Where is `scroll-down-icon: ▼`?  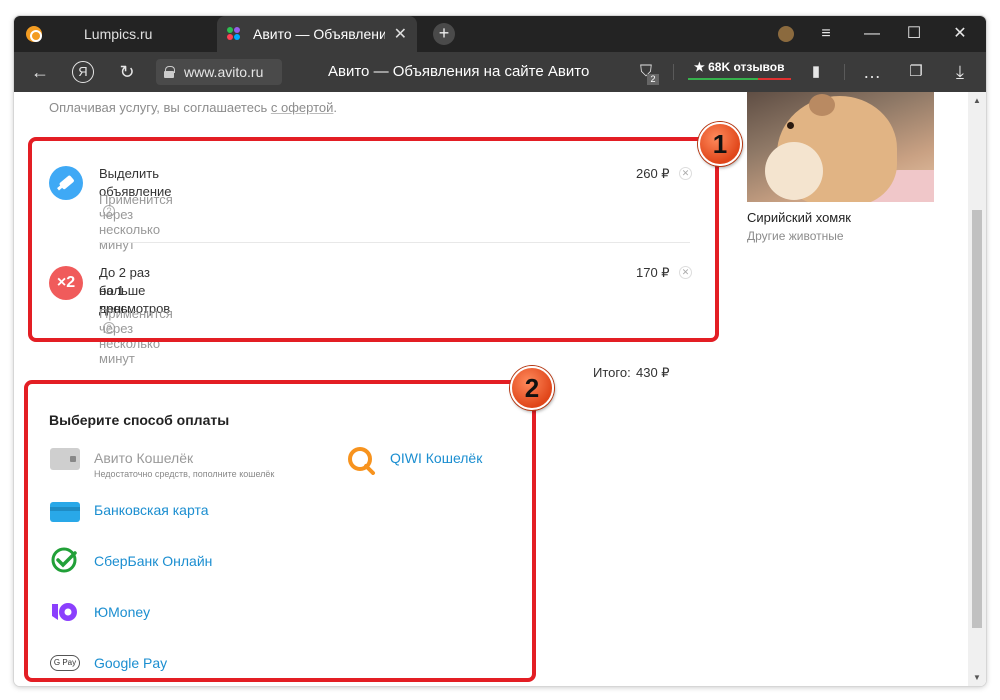 scroll-down-icon: ▼ is located at coordinates (977, 677).